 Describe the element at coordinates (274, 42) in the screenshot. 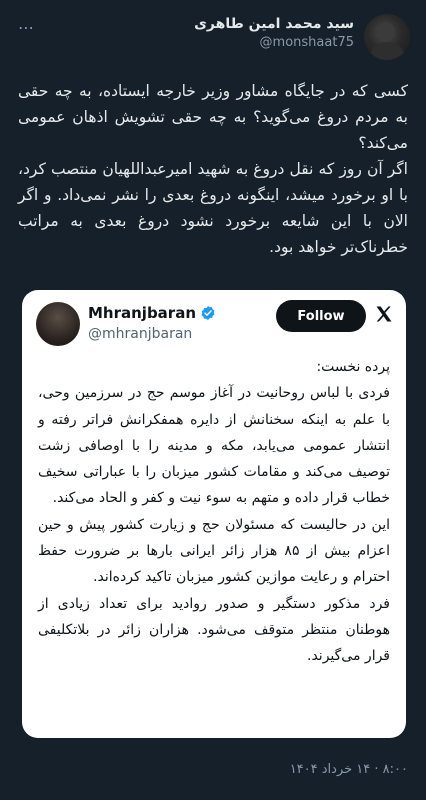

I see `author-handle: @monshaat75` at that location.